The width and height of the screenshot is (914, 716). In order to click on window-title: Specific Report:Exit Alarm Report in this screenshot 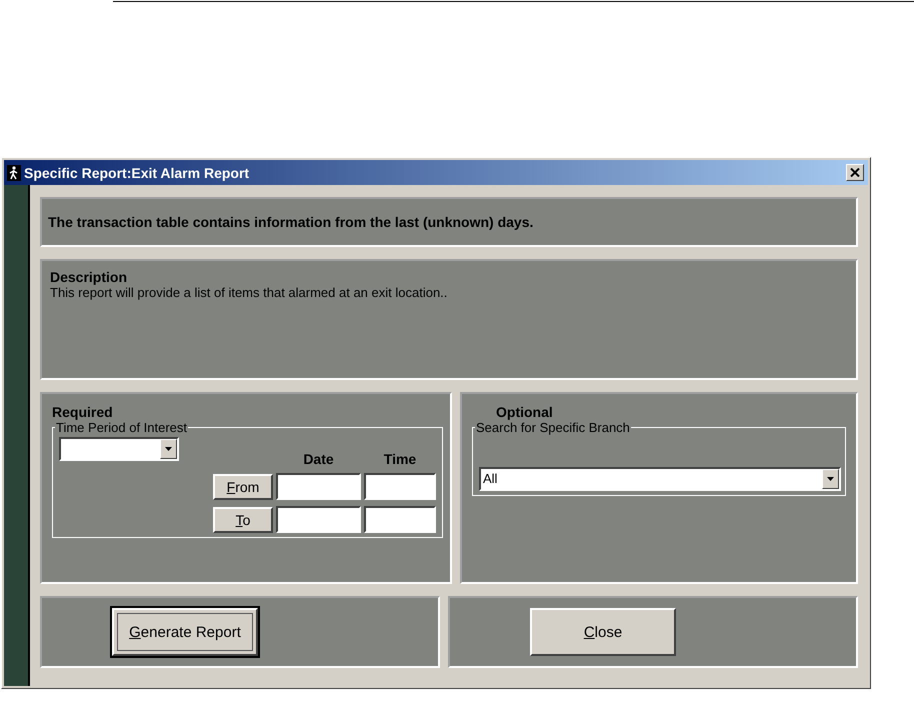, I will do `click(137, 172)`.